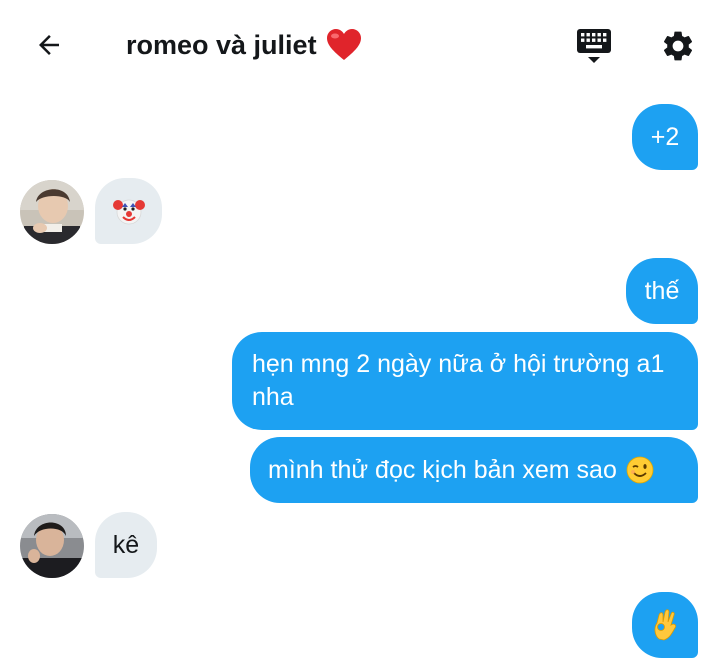 This screenshot has width=720, height=666. I want to click on conversation-title: romeo và juliet, so click(244, 45).